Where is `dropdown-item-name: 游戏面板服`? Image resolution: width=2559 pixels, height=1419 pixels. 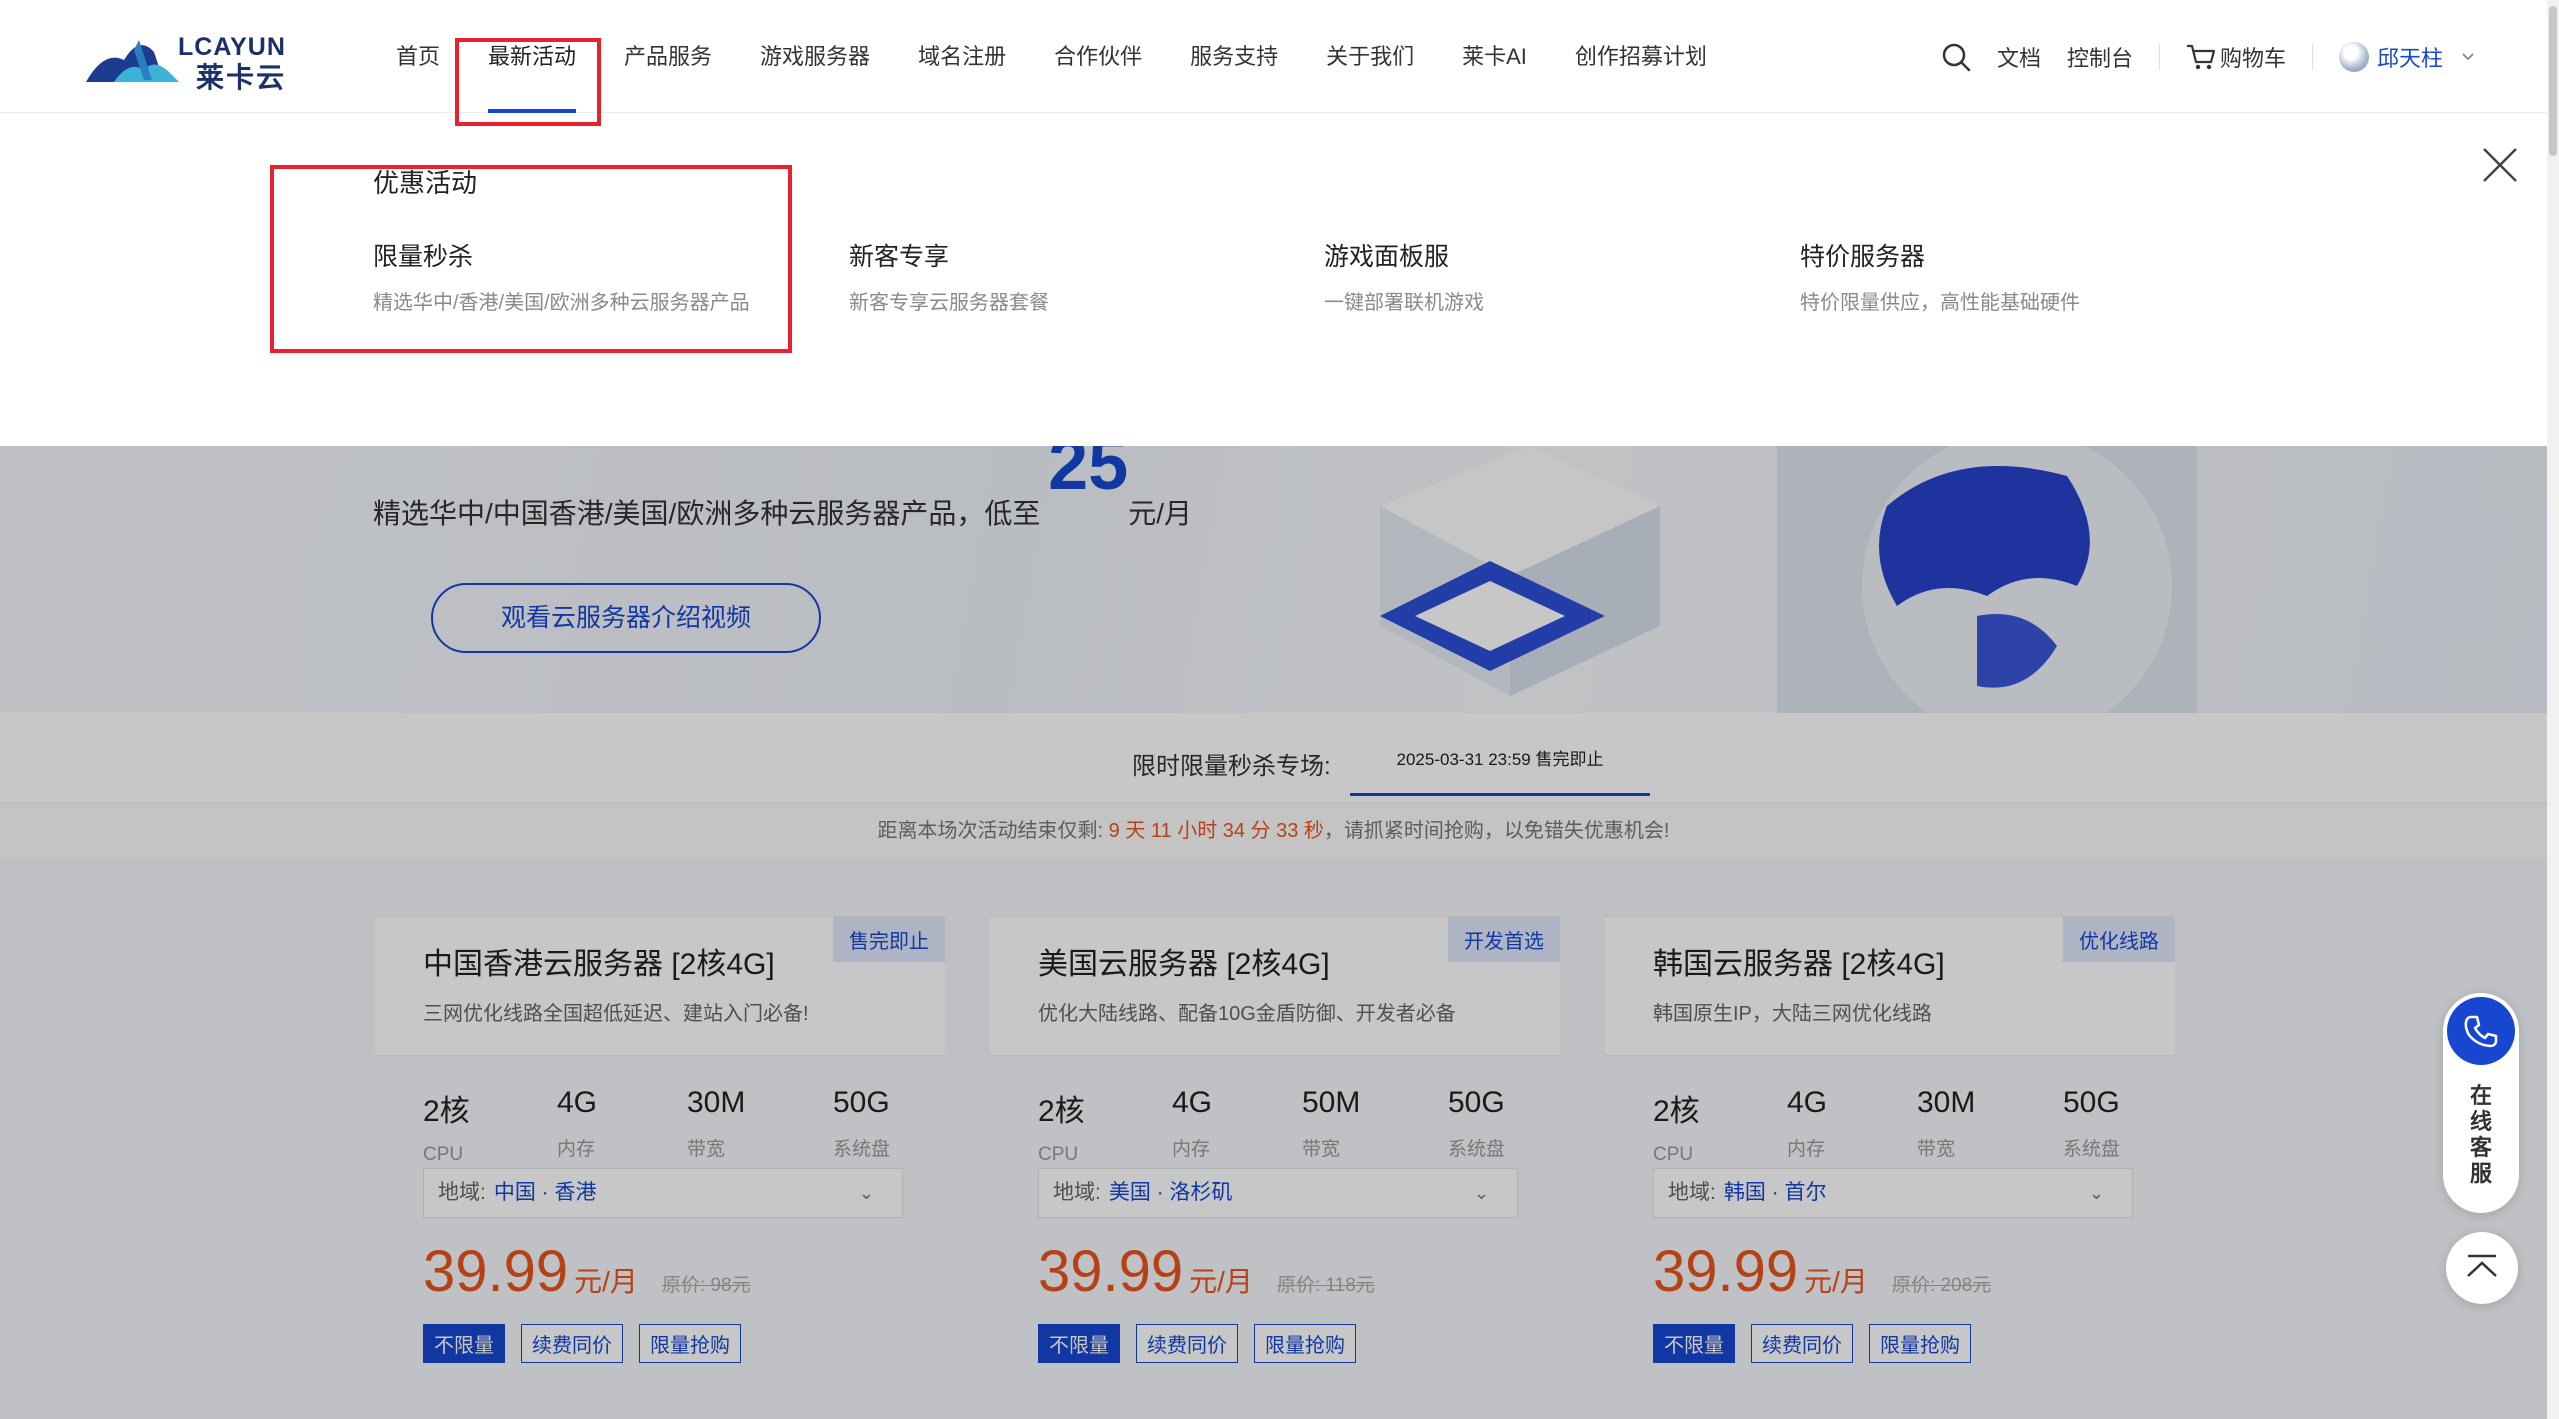 dropdown-item-name: 游戏面板服 is located at coordinates (1387, 257).